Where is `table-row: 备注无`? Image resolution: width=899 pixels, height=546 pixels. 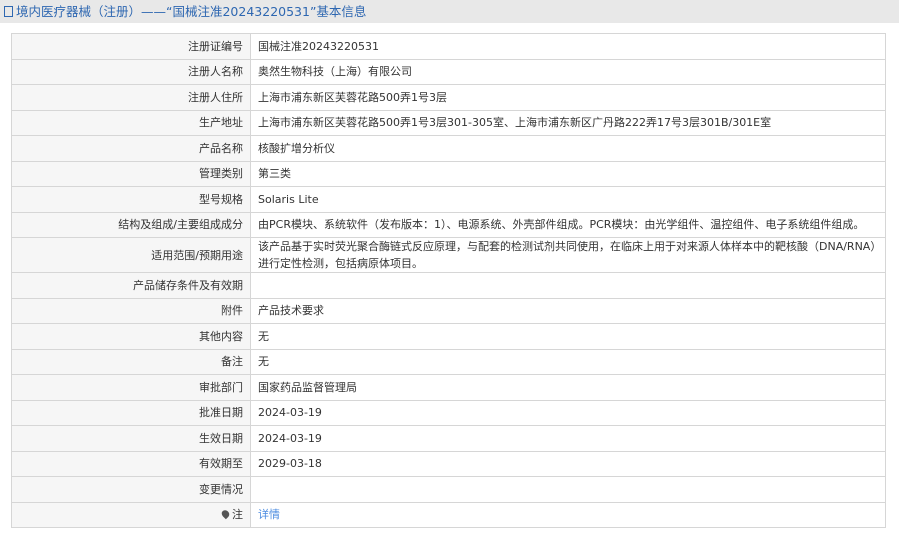 table-row: 备注无 is located at coordinates (448, 361).